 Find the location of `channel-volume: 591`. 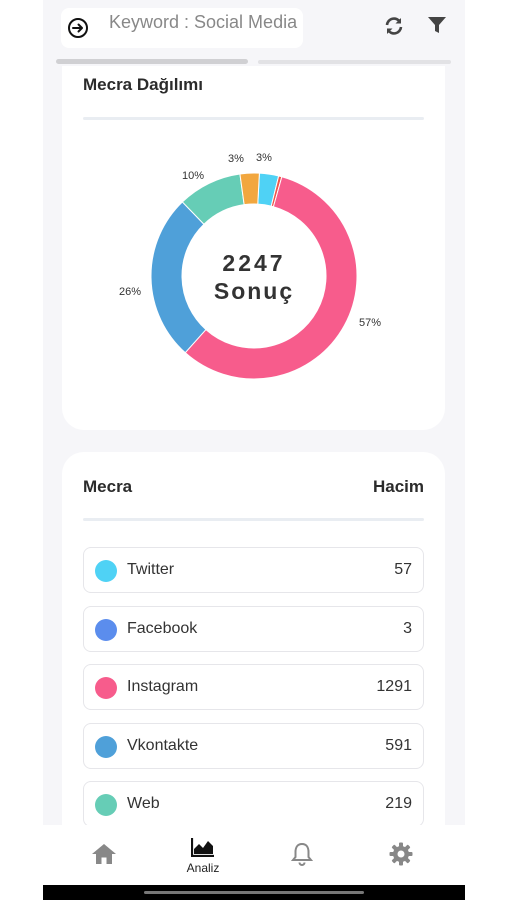

channel-volume: 591 is located at coordinates (398, 745).